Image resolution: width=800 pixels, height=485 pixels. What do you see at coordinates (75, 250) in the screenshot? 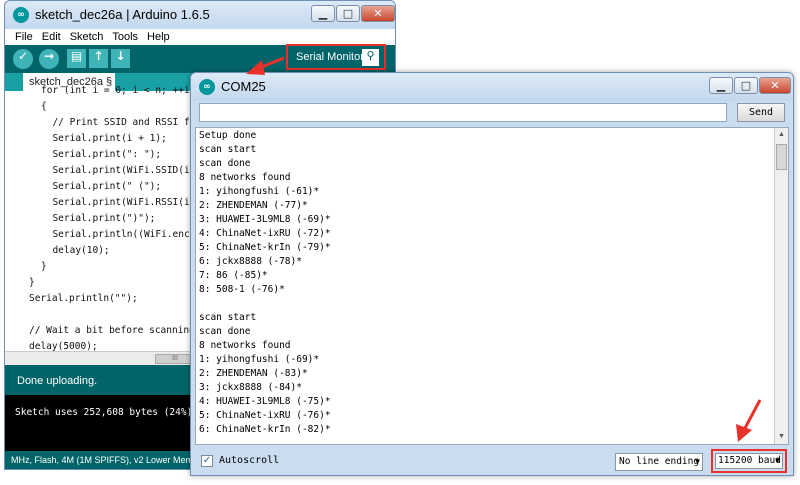
I see `code-line: delay(10);` at bounding box center [75, 250].